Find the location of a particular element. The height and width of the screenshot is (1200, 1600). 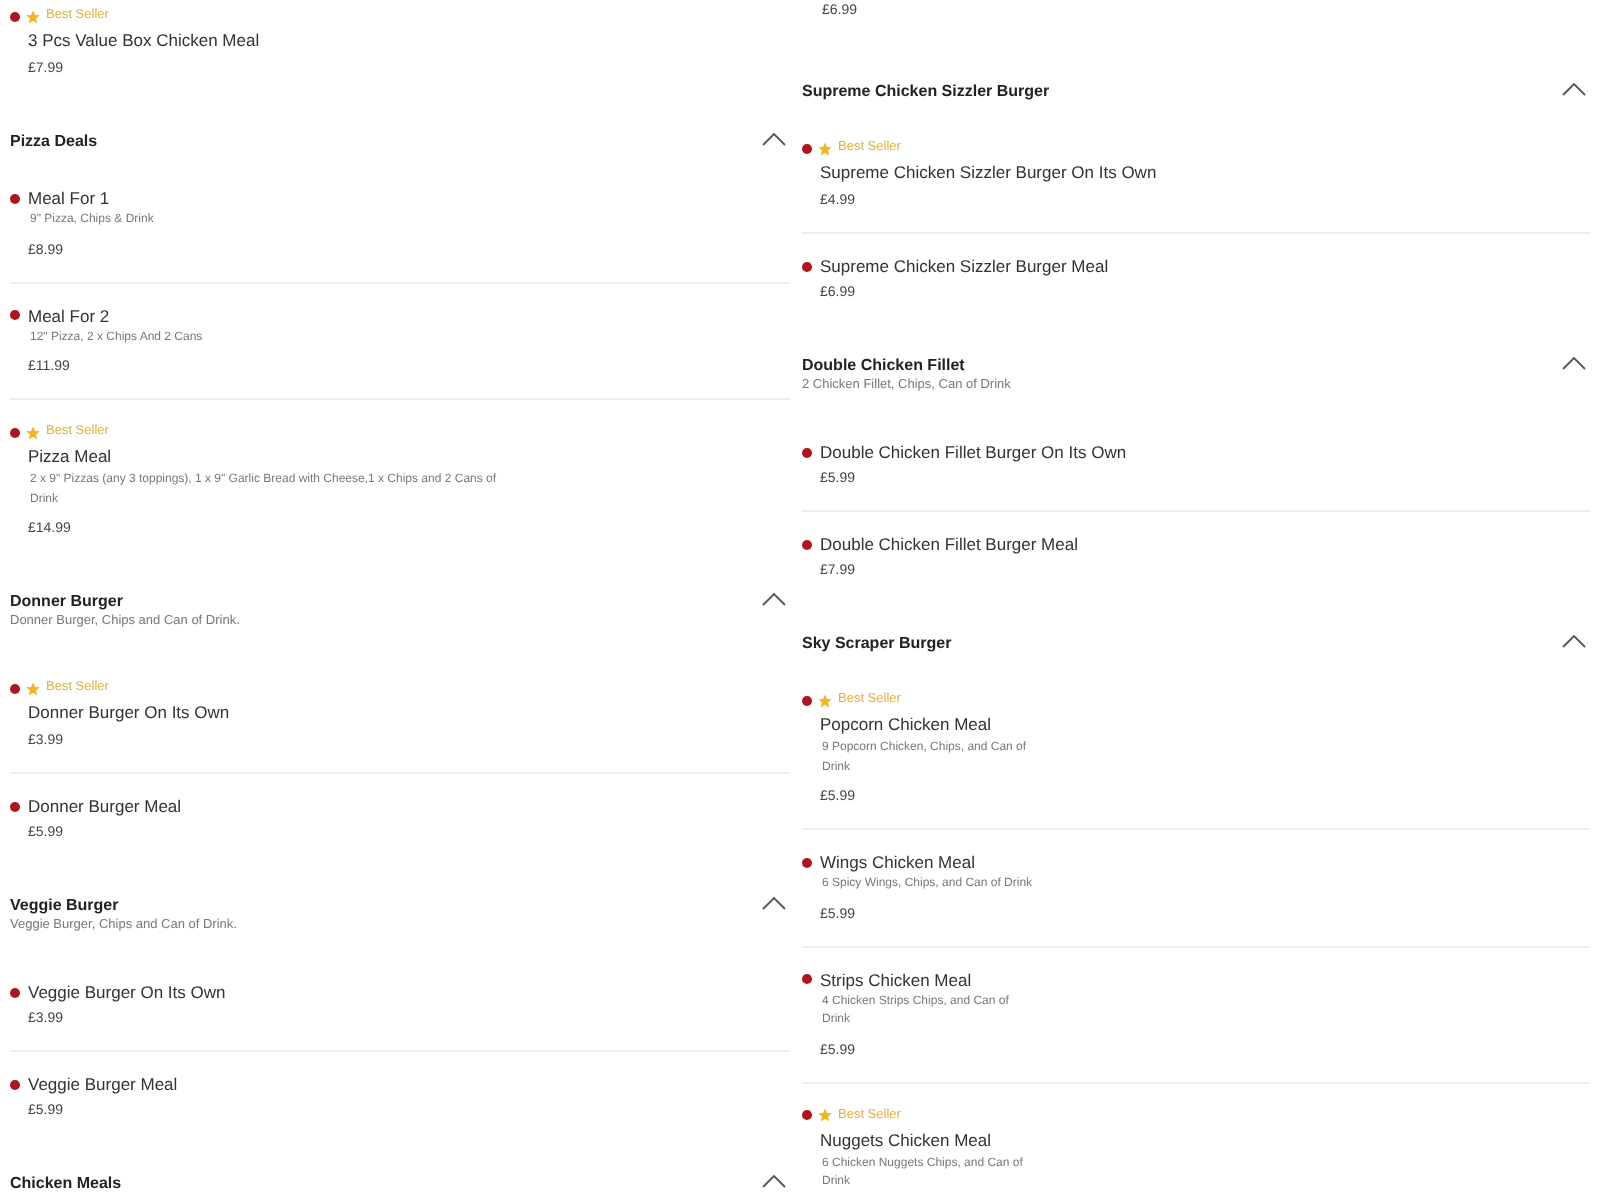

item-name: Veggie Burger Meal is located at coordinates (103, 1084).